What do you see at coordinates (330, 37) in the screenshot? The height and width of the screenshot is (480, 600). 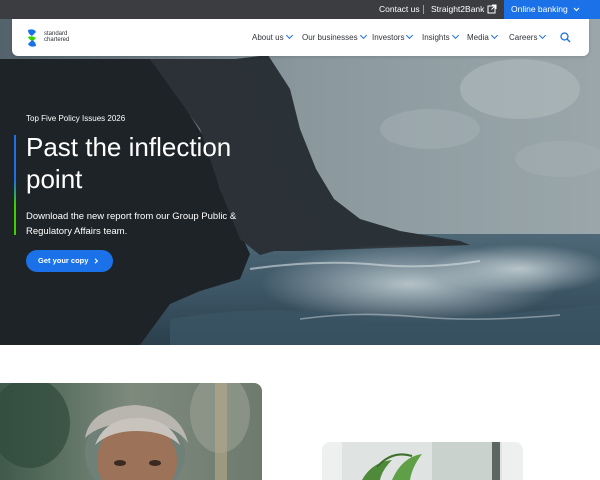 I see `nav-item-label: Our businesses` at bounding box center [330, 37].